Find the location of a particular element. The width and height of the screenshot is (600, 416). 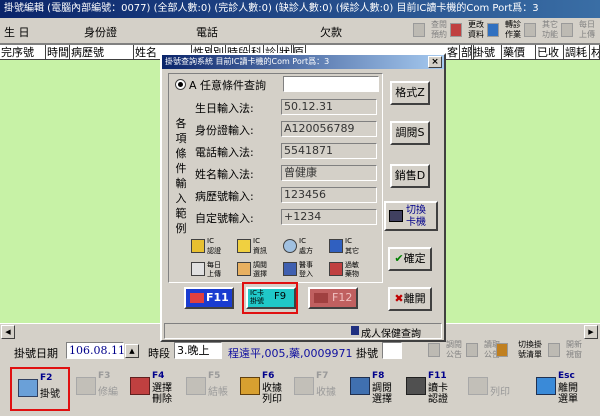

leave-button: ✖離開 is located at coordinates (410, 299).